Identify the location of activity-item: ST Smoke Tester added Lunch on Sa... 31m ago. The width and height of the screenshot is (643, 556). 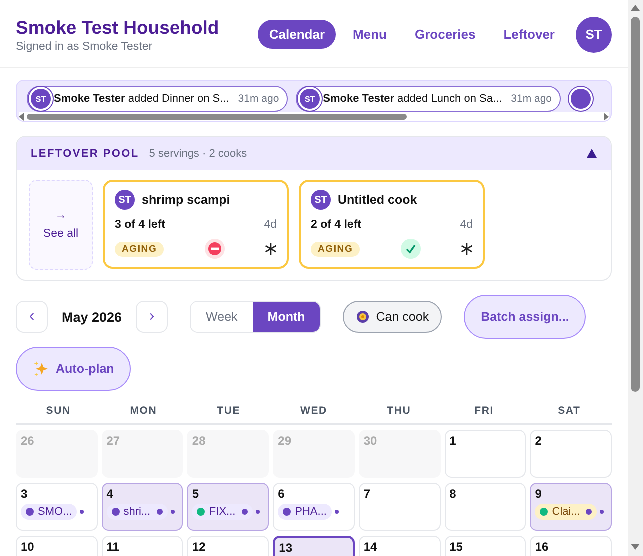
(429, 99).